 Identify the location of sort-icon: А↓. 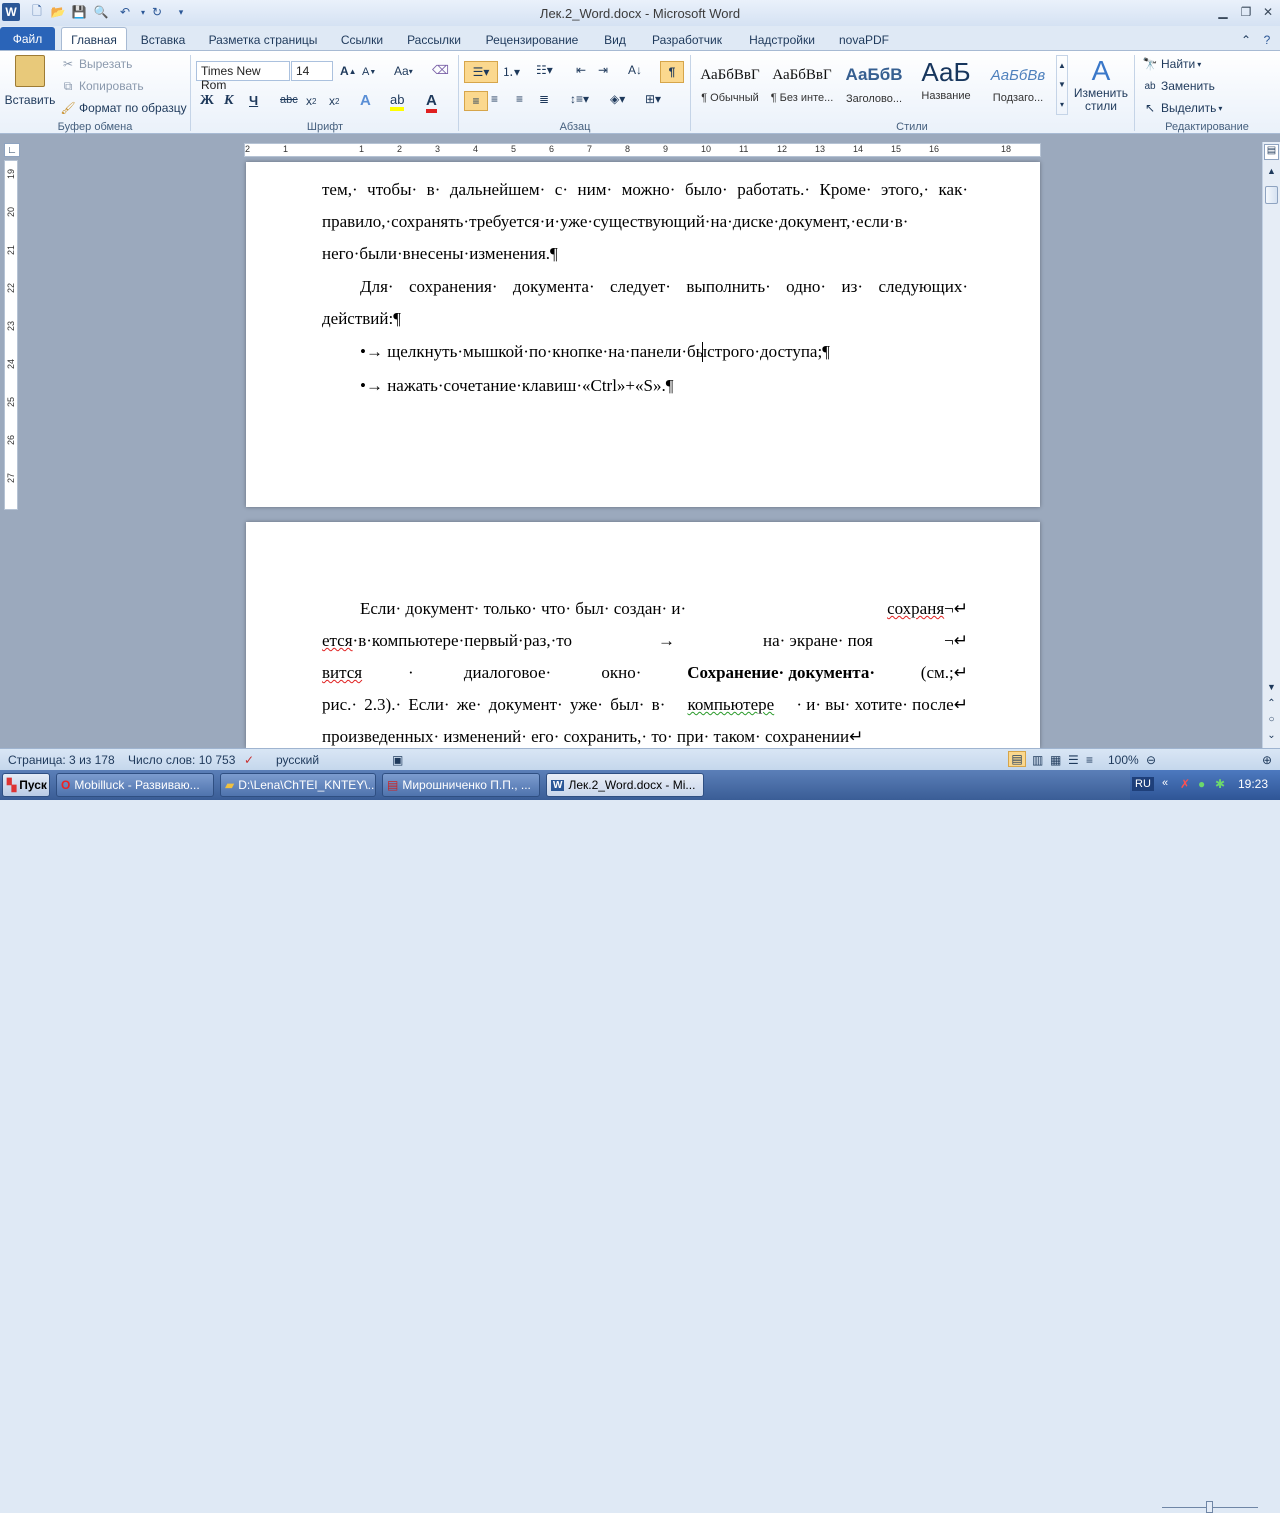
(635, 70).